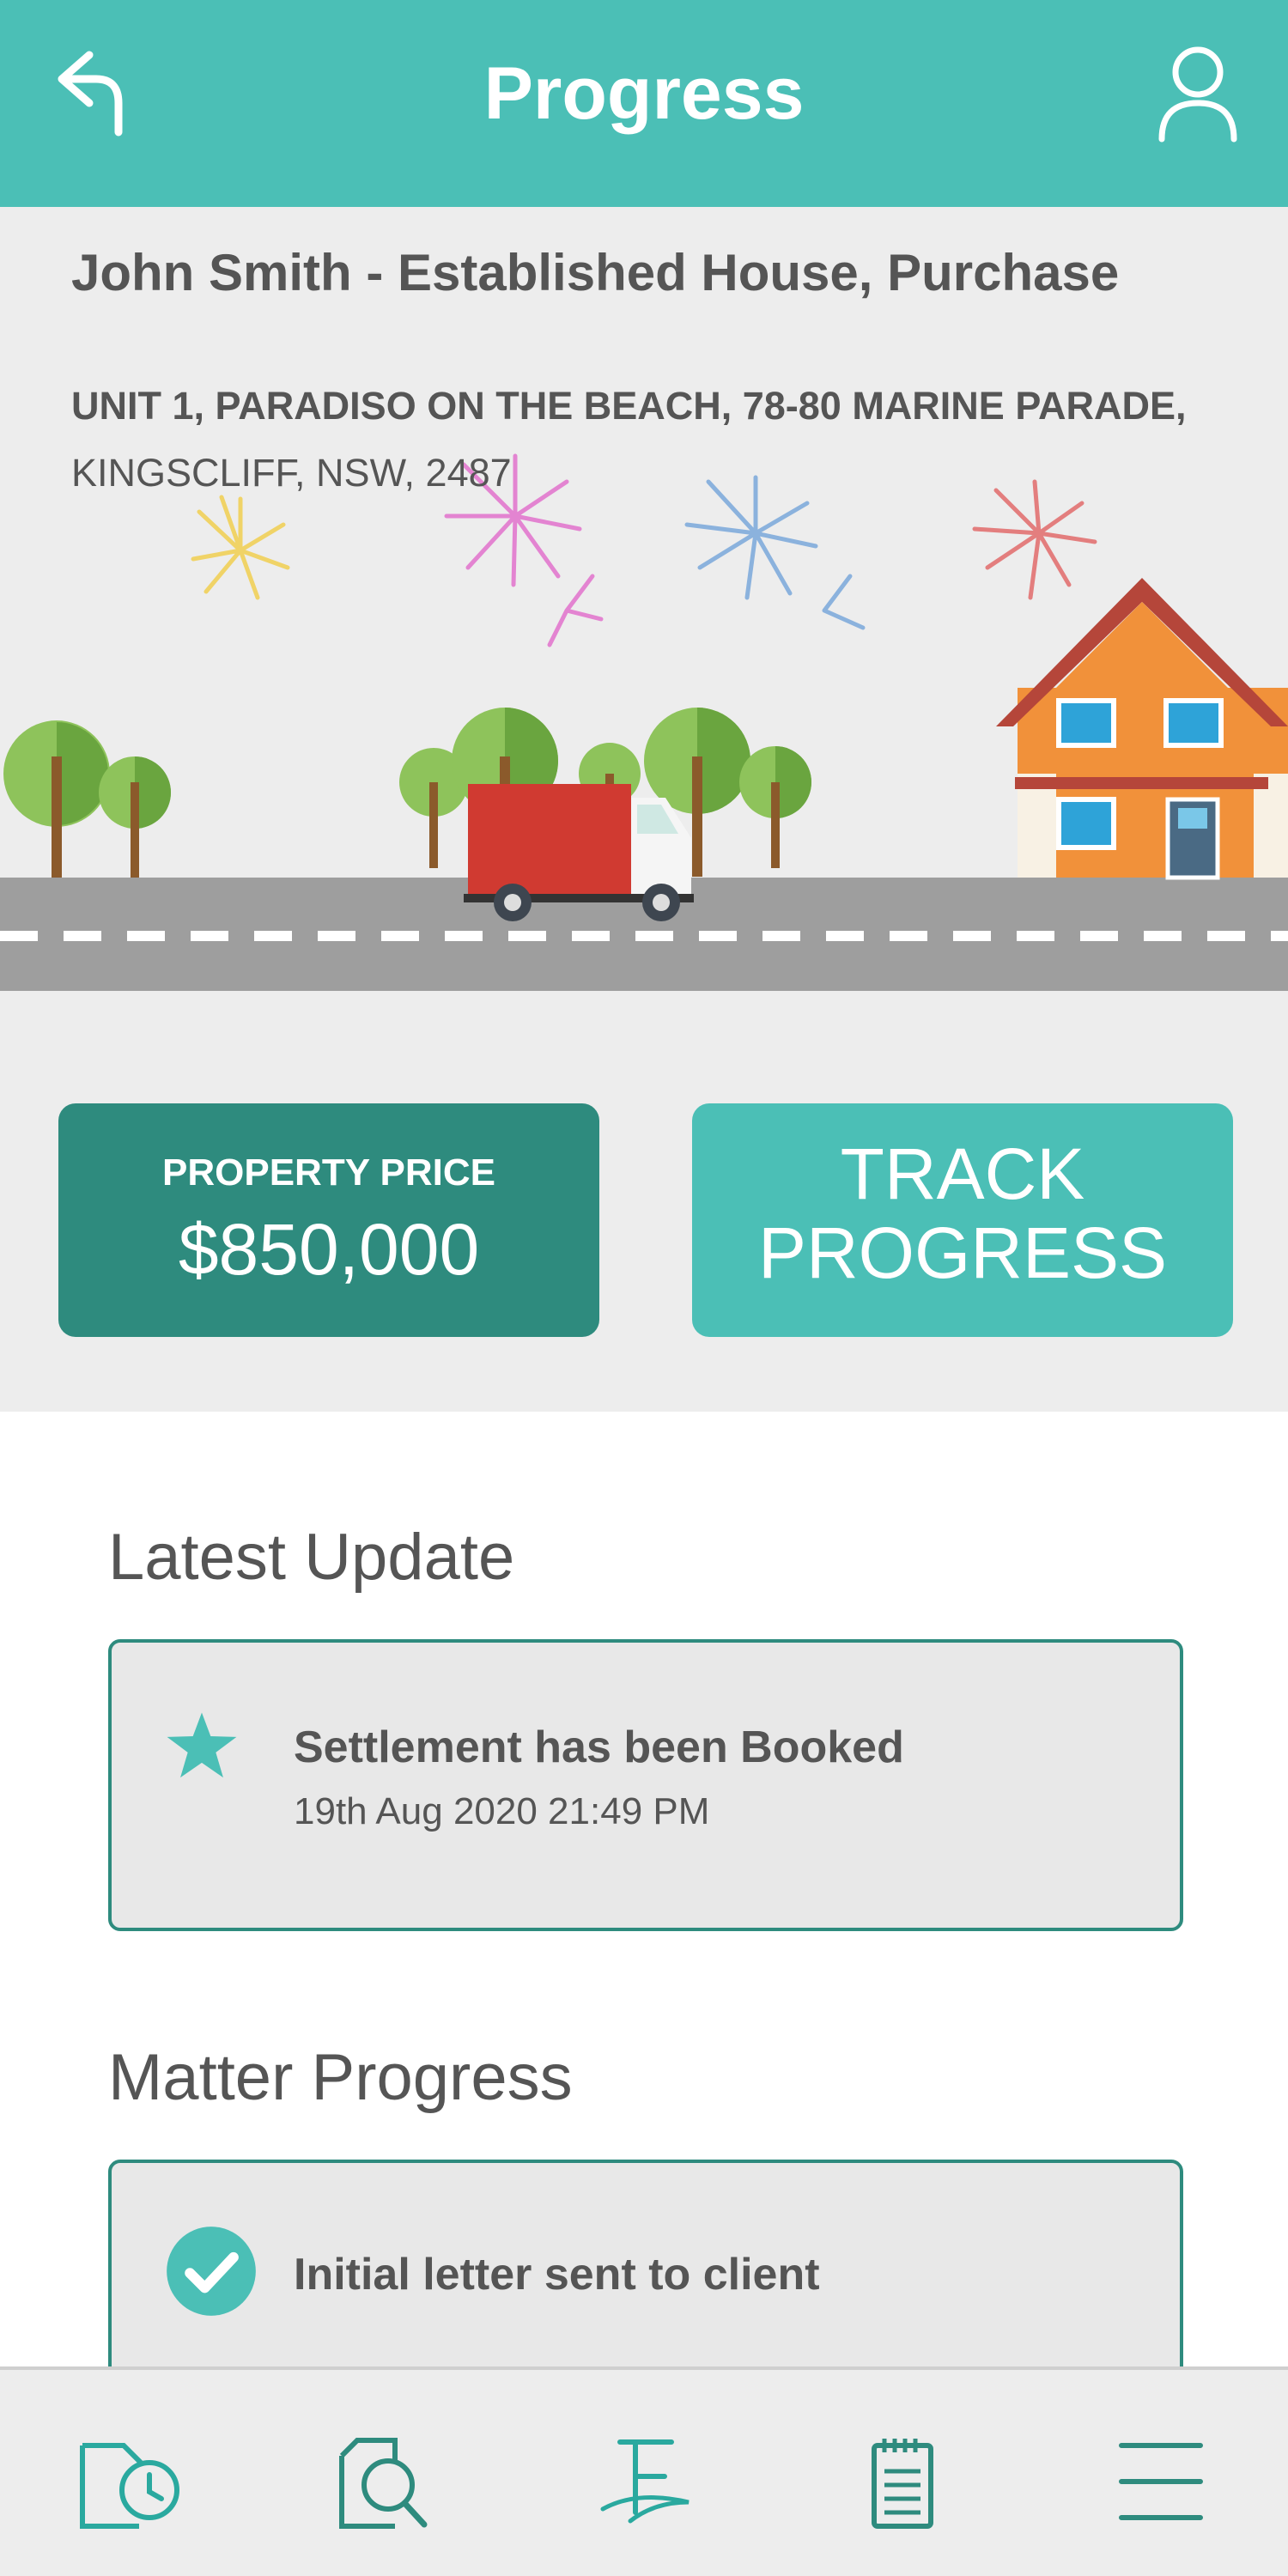  Describe the element at coordinates (903, 2481) in the screenshot. I see `clipboard-notes-icon` at that location.